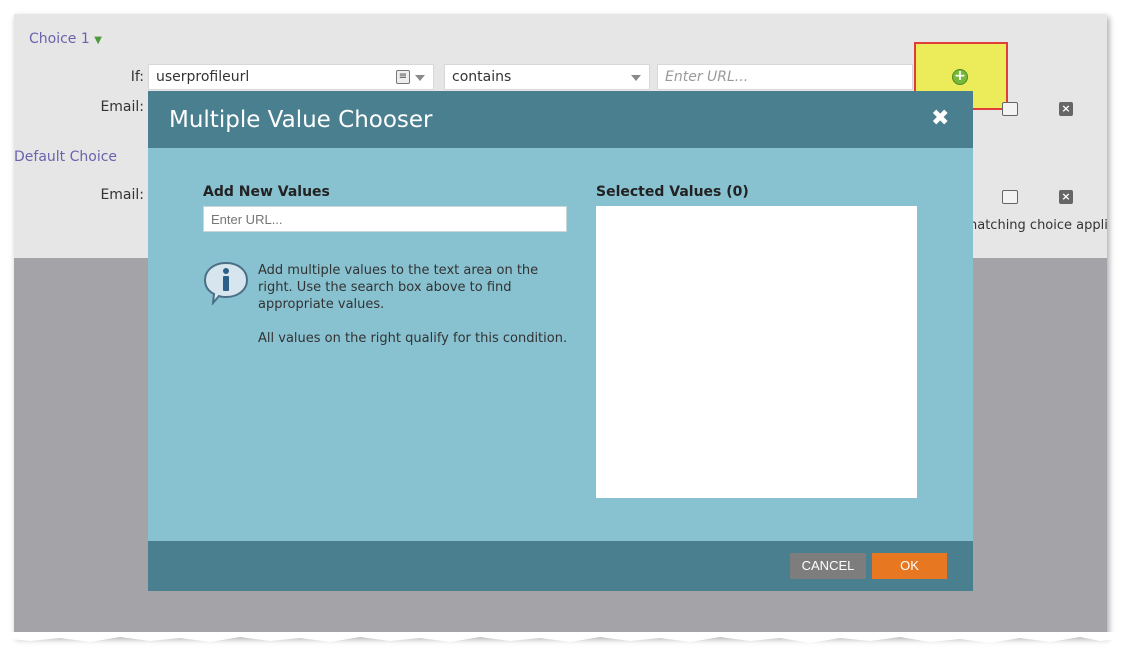  Describe the element at coordinates (301, 120) in the screenshot. I see `dialog-title: Multiple Value Chooser` at that location.